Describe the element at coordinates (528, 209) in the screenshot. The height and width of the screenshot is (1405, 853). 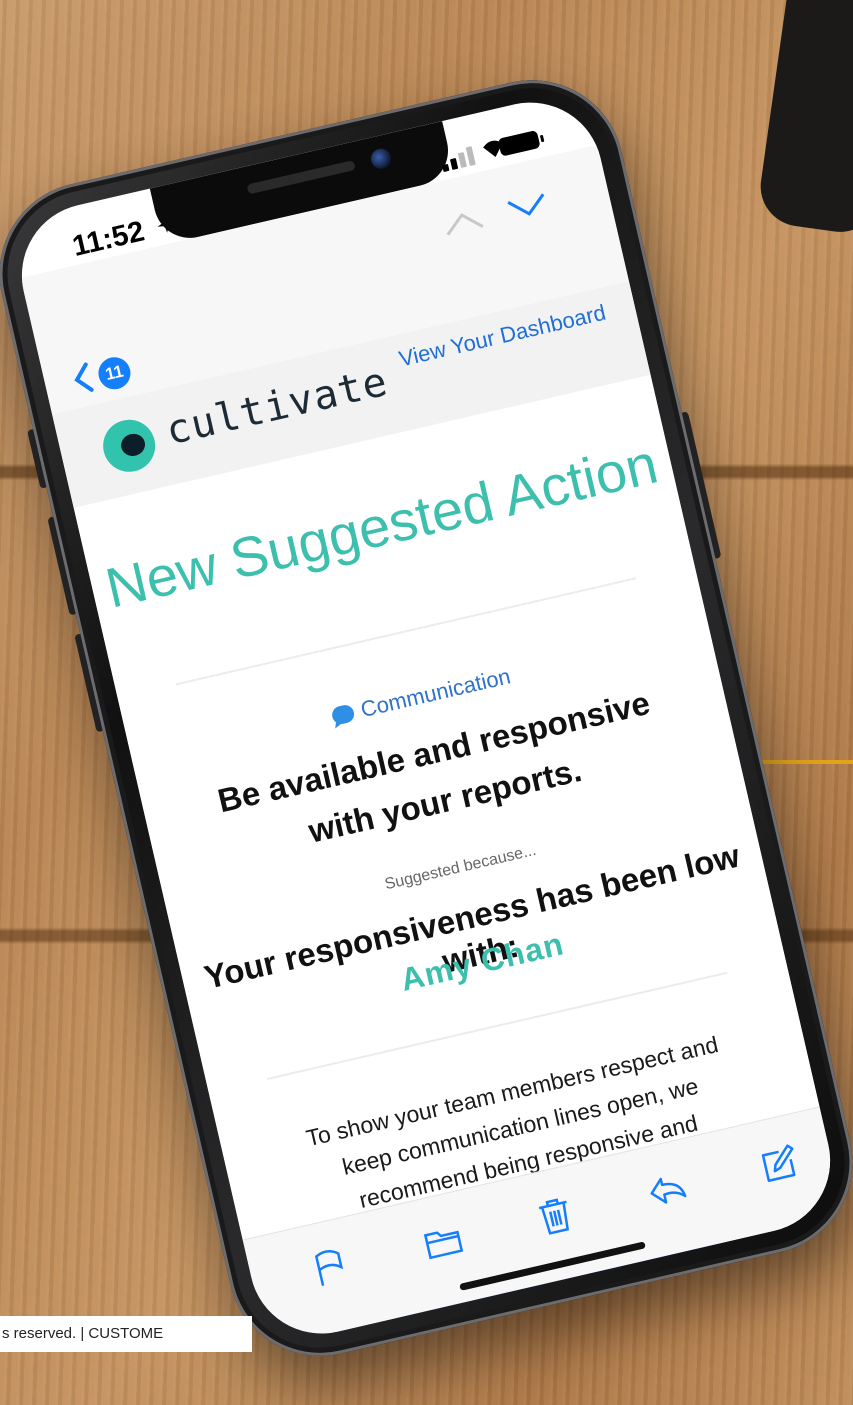
I see `next-message-icon` at that location.